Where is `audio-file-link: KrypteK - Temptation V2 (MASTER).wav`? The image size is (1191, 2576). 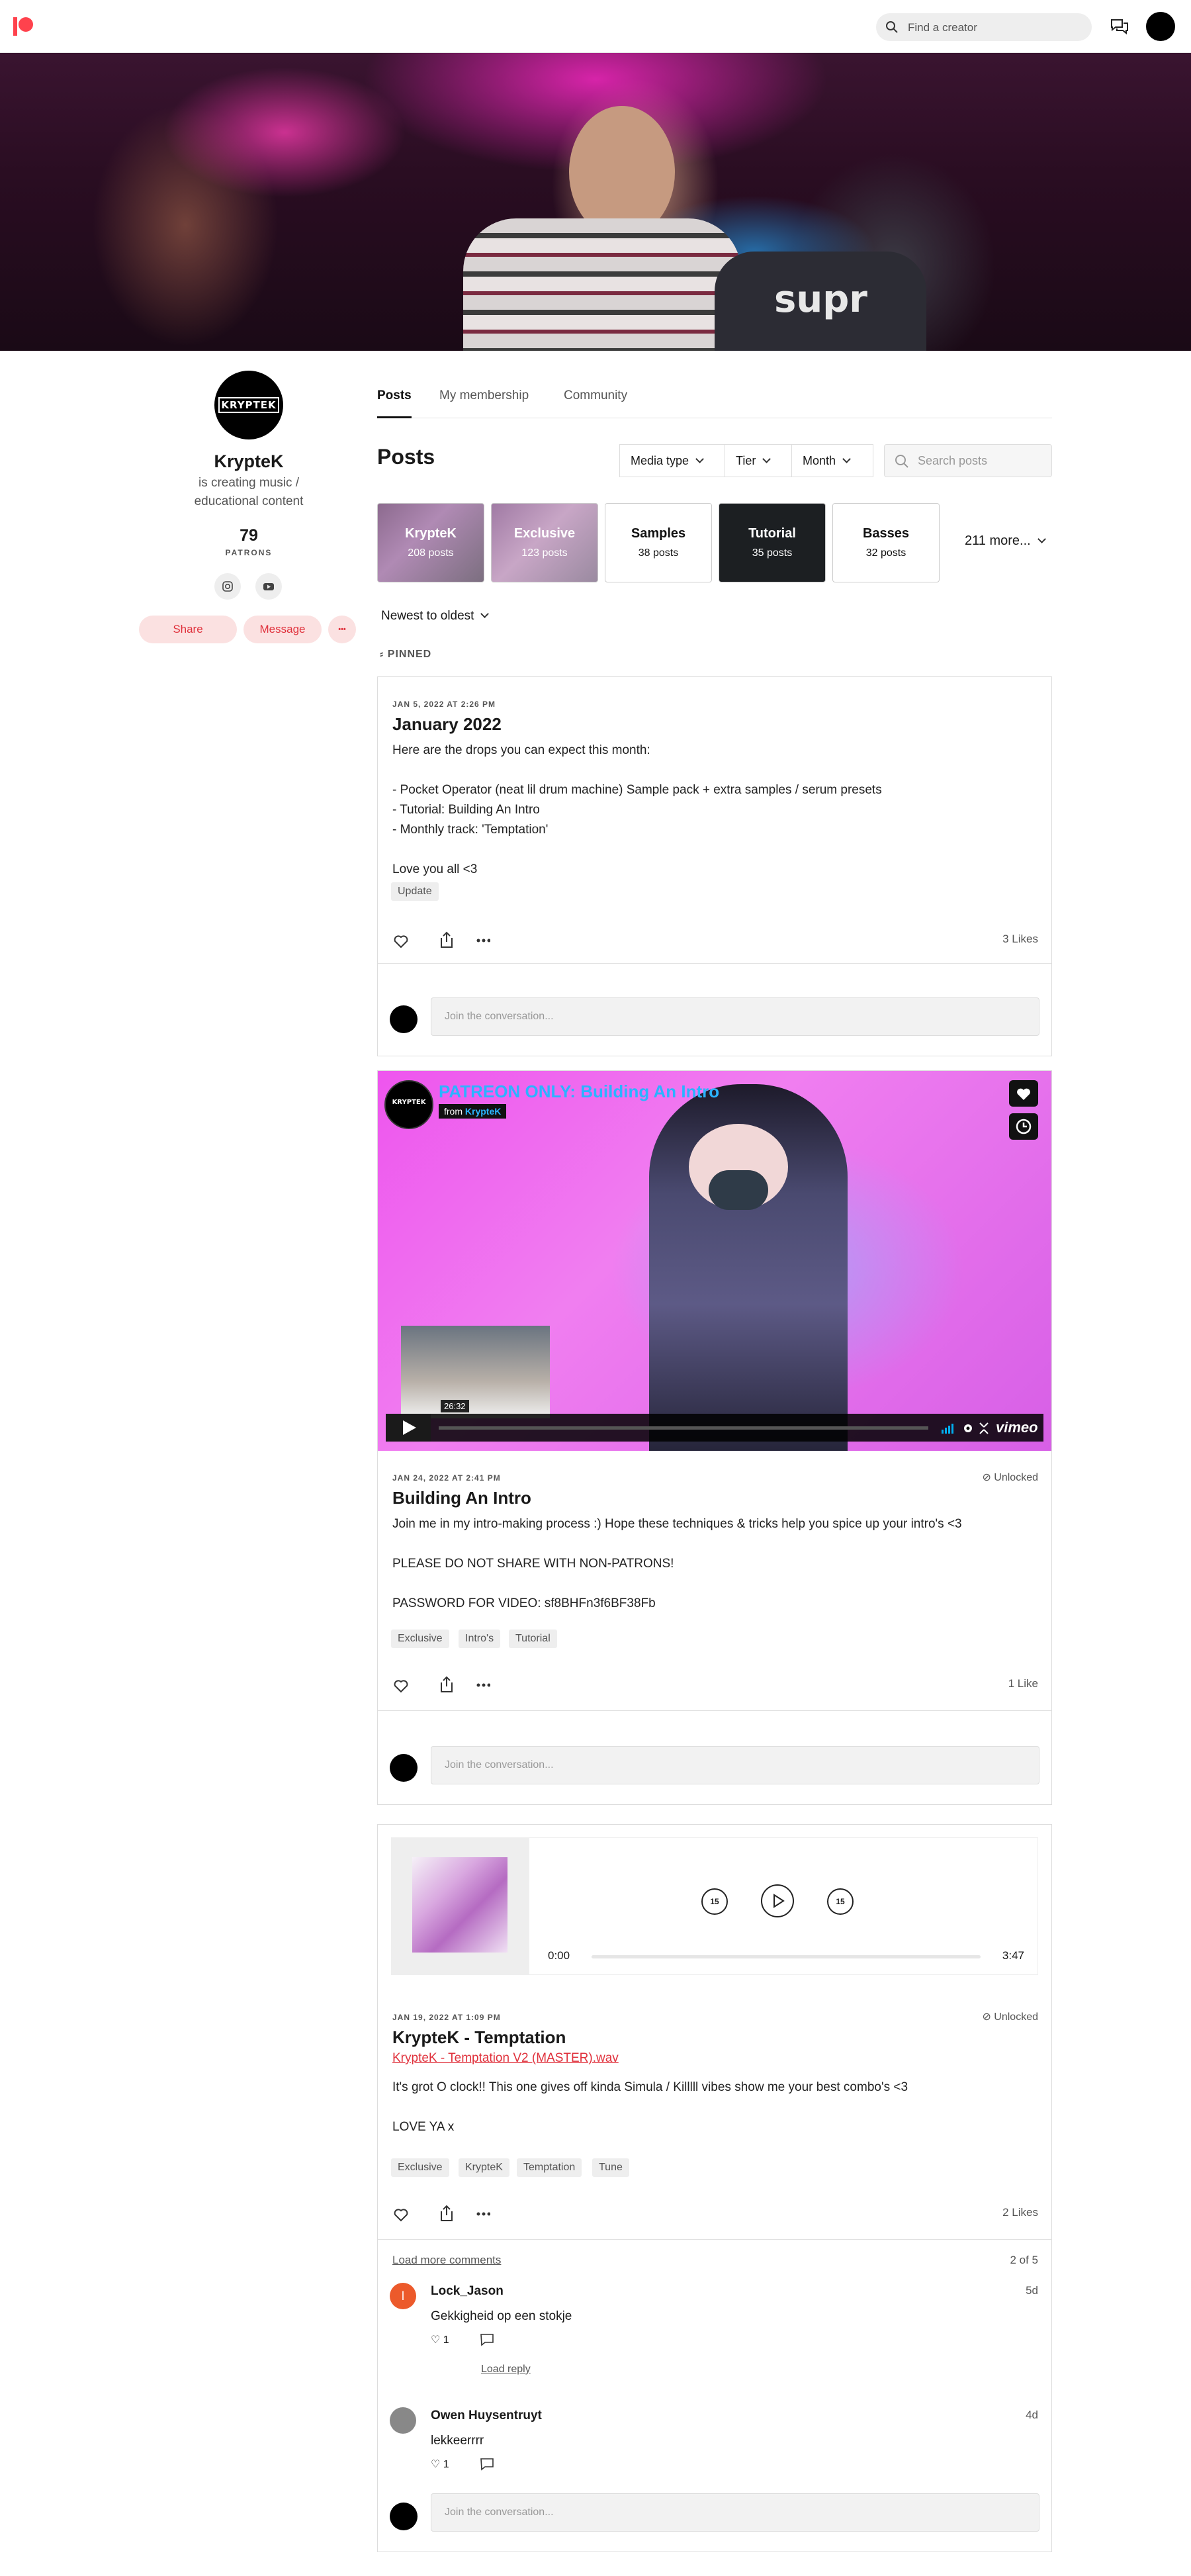
audio-file-link: KrypteK - Temptation V2 (MASTER).wav is located at coordinates (505, 2058).